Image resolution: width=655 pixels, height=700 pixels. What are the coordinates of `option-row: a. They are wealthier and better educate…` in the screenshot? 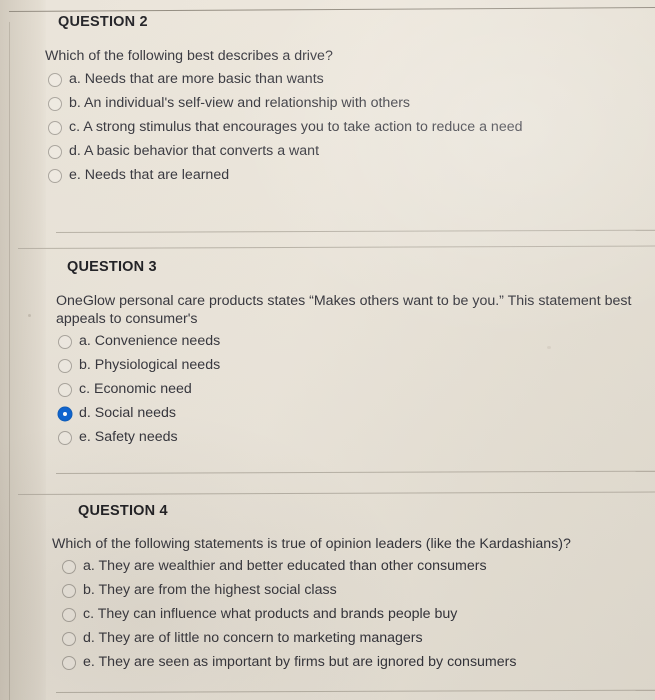 It's located at (357, 566).